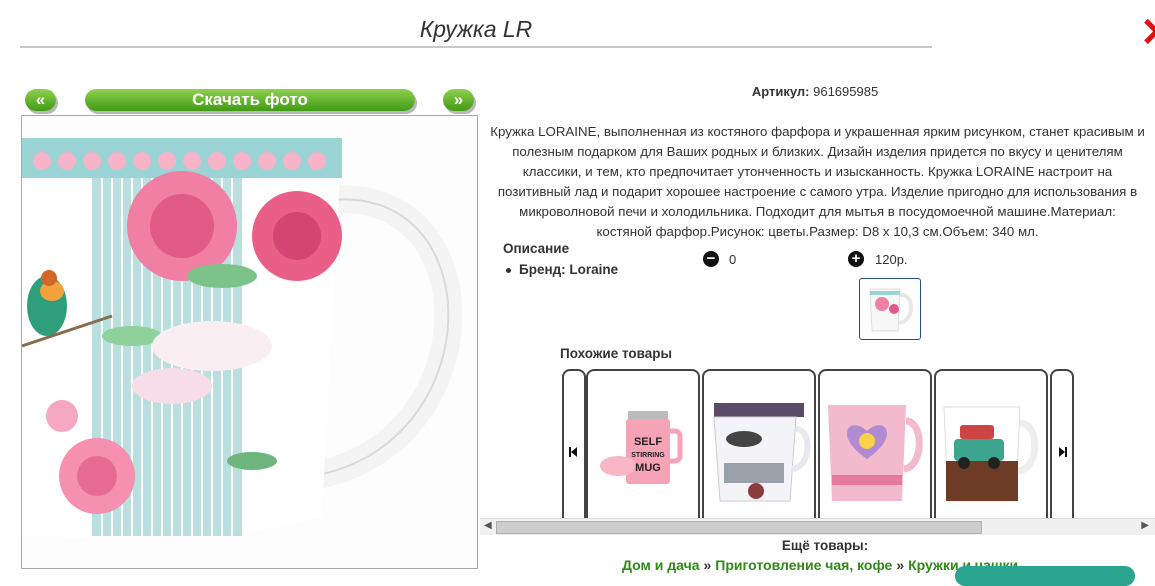  What do you see at coordinates (508, 270) in the screenshot?
I see `bullet-icon` at bounding box center [508, 270].